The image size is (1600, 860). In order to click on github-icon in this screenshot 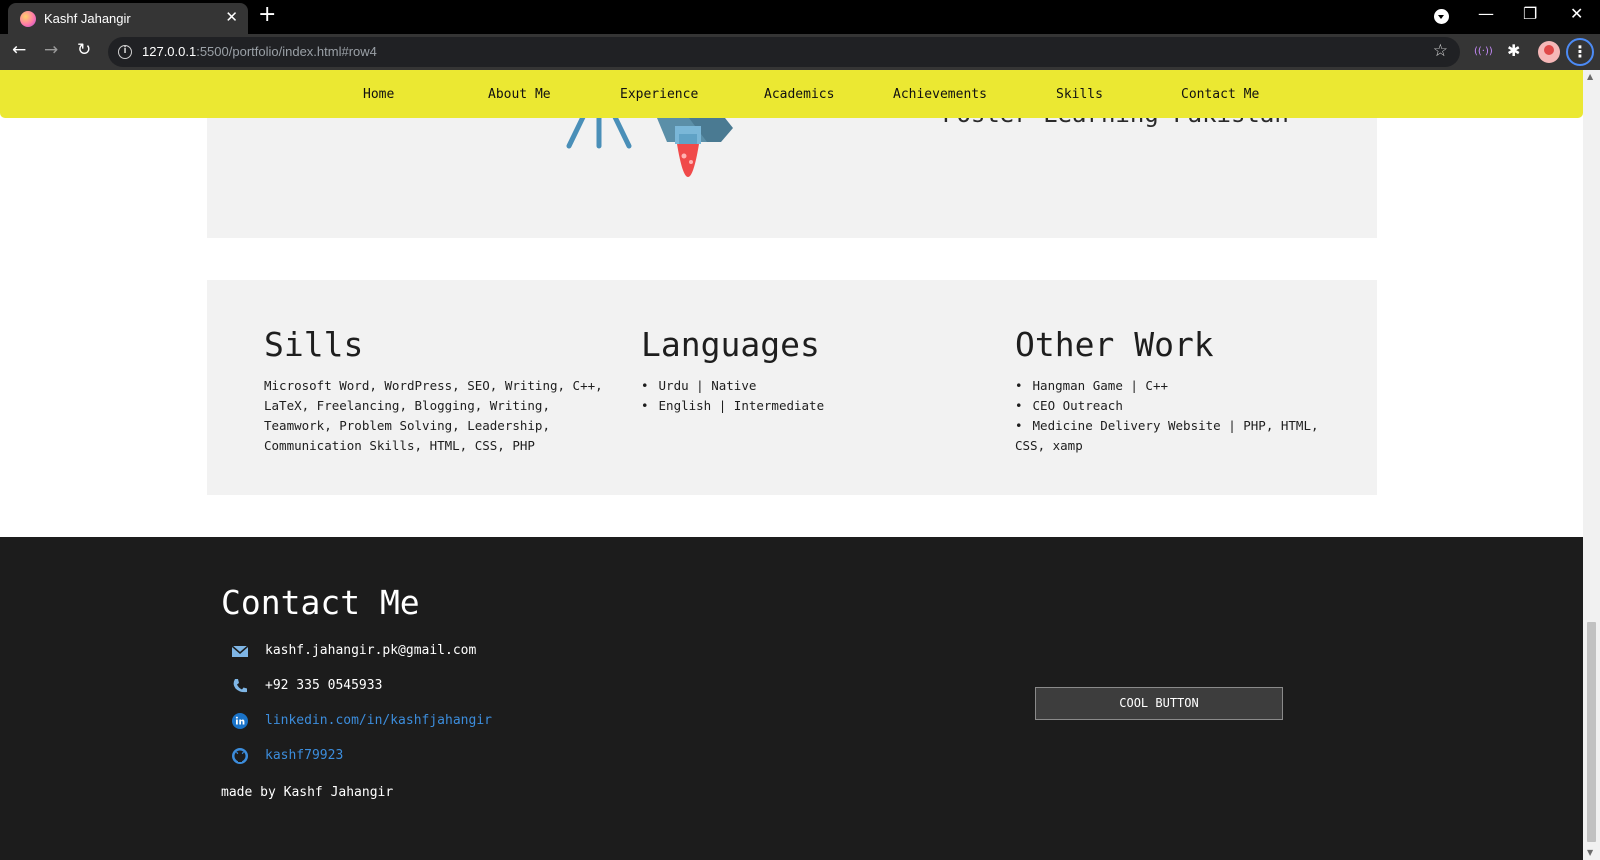, I will do `click(240, 756)`.